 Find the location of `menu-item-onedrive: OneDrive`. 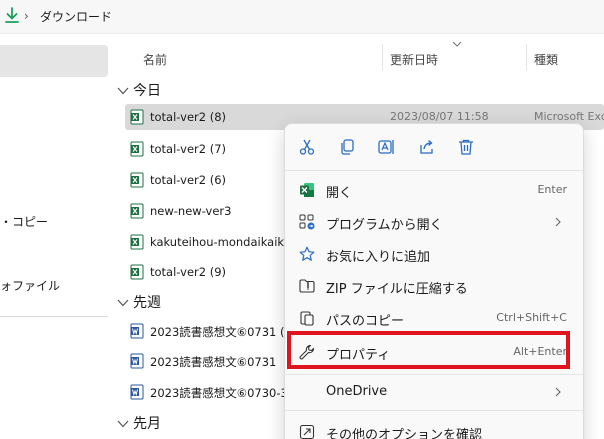

menu-item-onedrive: OneDrive is located at coordinates (434, 392).